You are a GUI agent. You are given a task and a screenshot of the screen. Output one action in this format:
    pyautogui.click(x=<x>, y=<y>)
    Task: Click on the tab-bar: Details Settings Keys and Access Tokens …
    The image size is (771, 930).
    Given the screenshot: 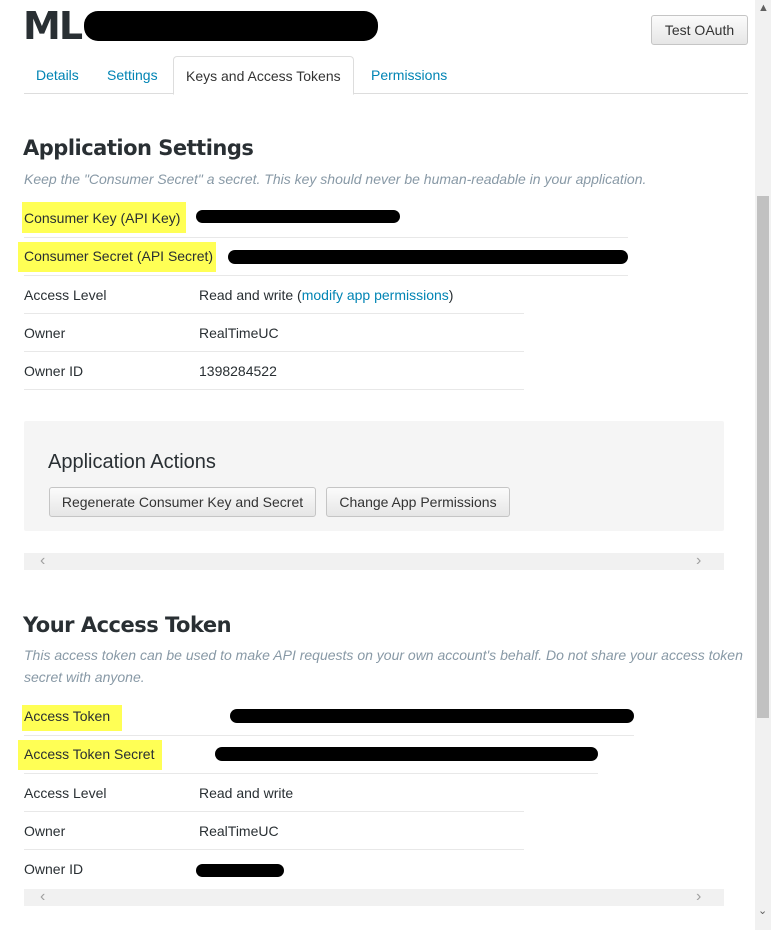 What is the action you would take?
    pyautogui.click(x=386, y=75)
    